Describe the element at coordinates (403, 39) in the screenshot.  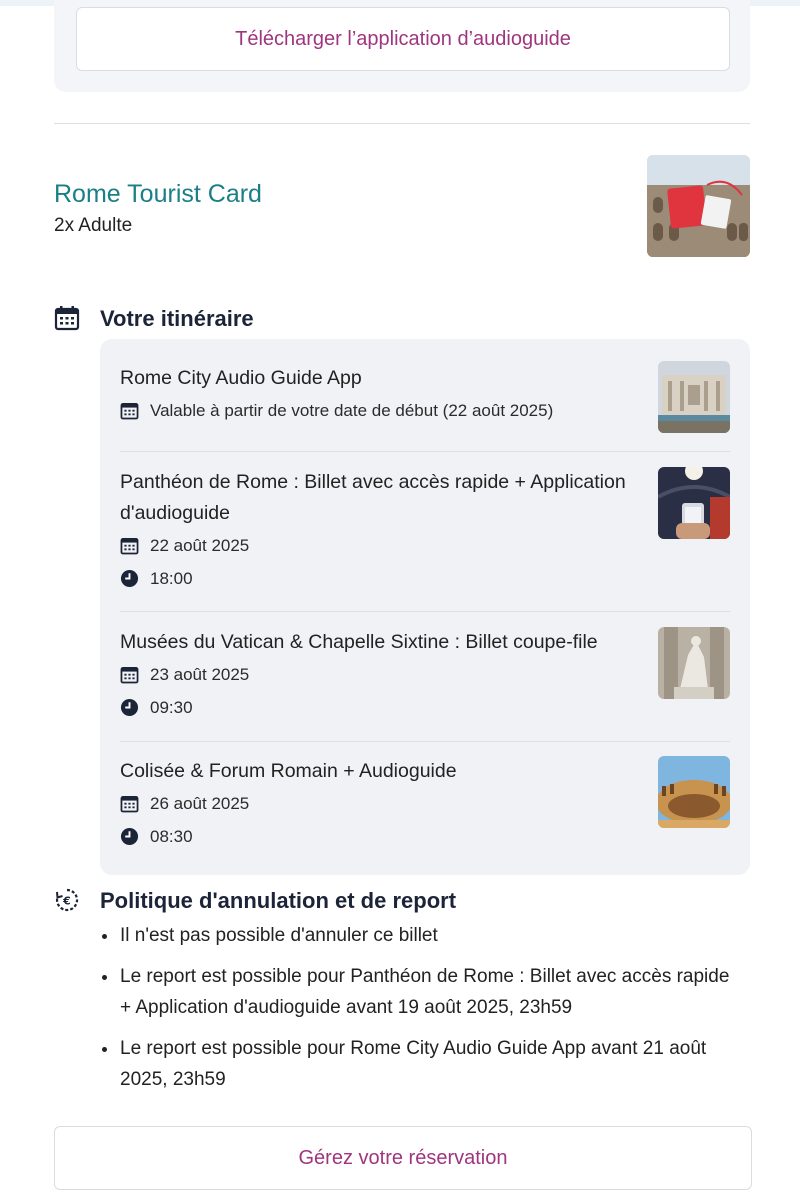
I see `download-audioguide-button: Télécharger l’application d’audioguide` at that location.